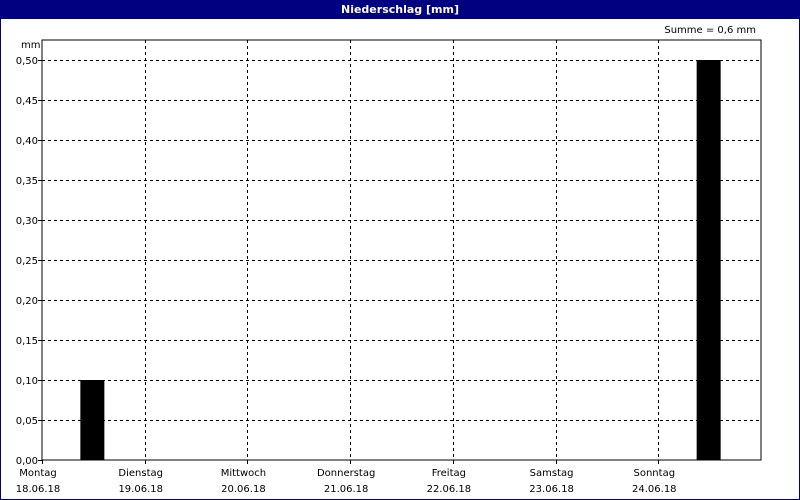 The image size is (800, 500). I want to click on x-tick-label-date: 21.06.18, so click(346, 489).